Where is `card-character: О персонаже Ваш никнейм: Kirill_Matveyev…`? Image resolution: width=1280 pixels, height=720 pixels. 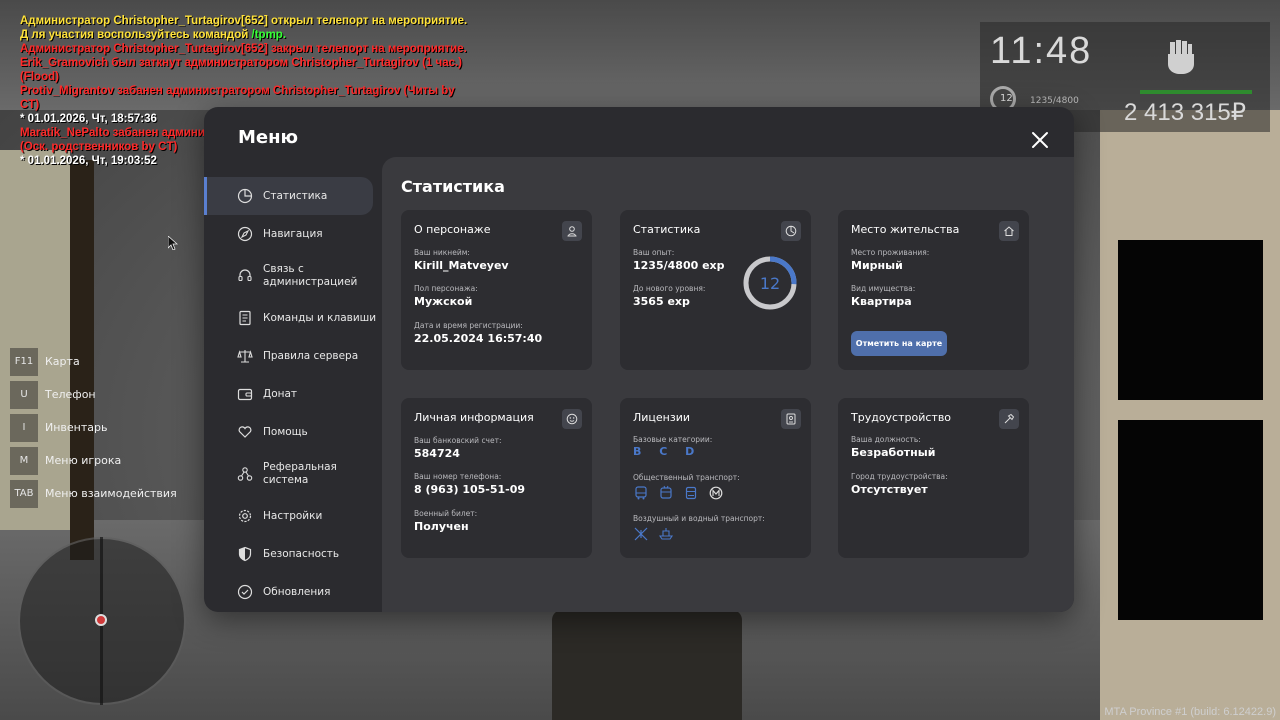 card-character: О персонаже Ваш никнейм: Kirill_Matveyev… is located at coordinates (496, 290).